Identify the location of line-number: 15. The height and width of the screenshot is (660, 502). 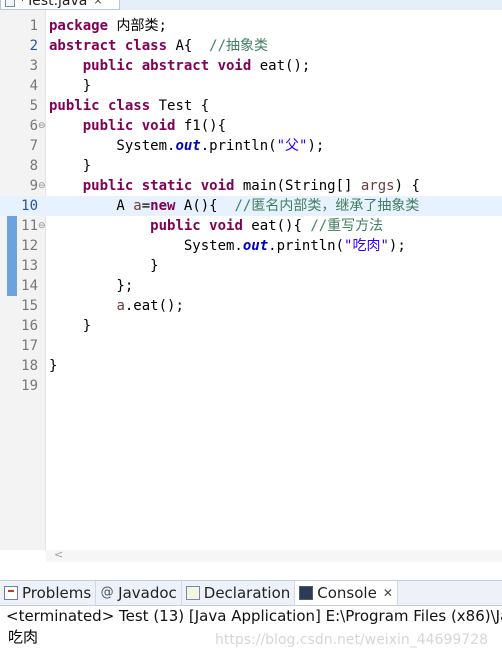
(29, 306).